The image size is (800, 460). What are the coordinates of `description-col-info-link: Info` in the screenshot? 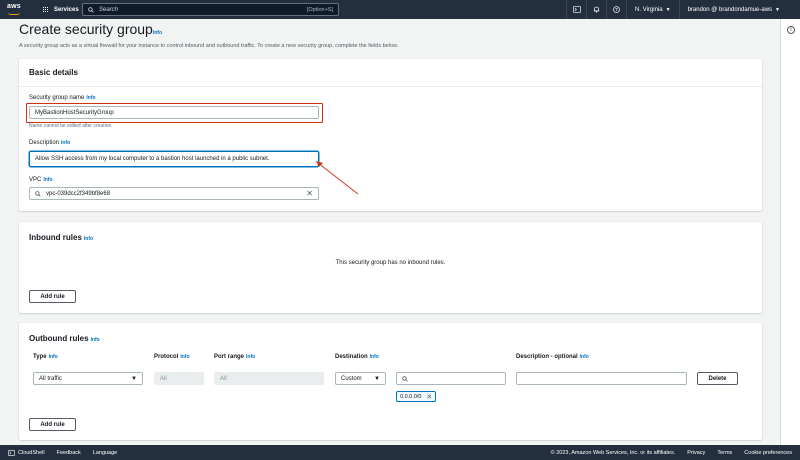 It's located at (584, 357).